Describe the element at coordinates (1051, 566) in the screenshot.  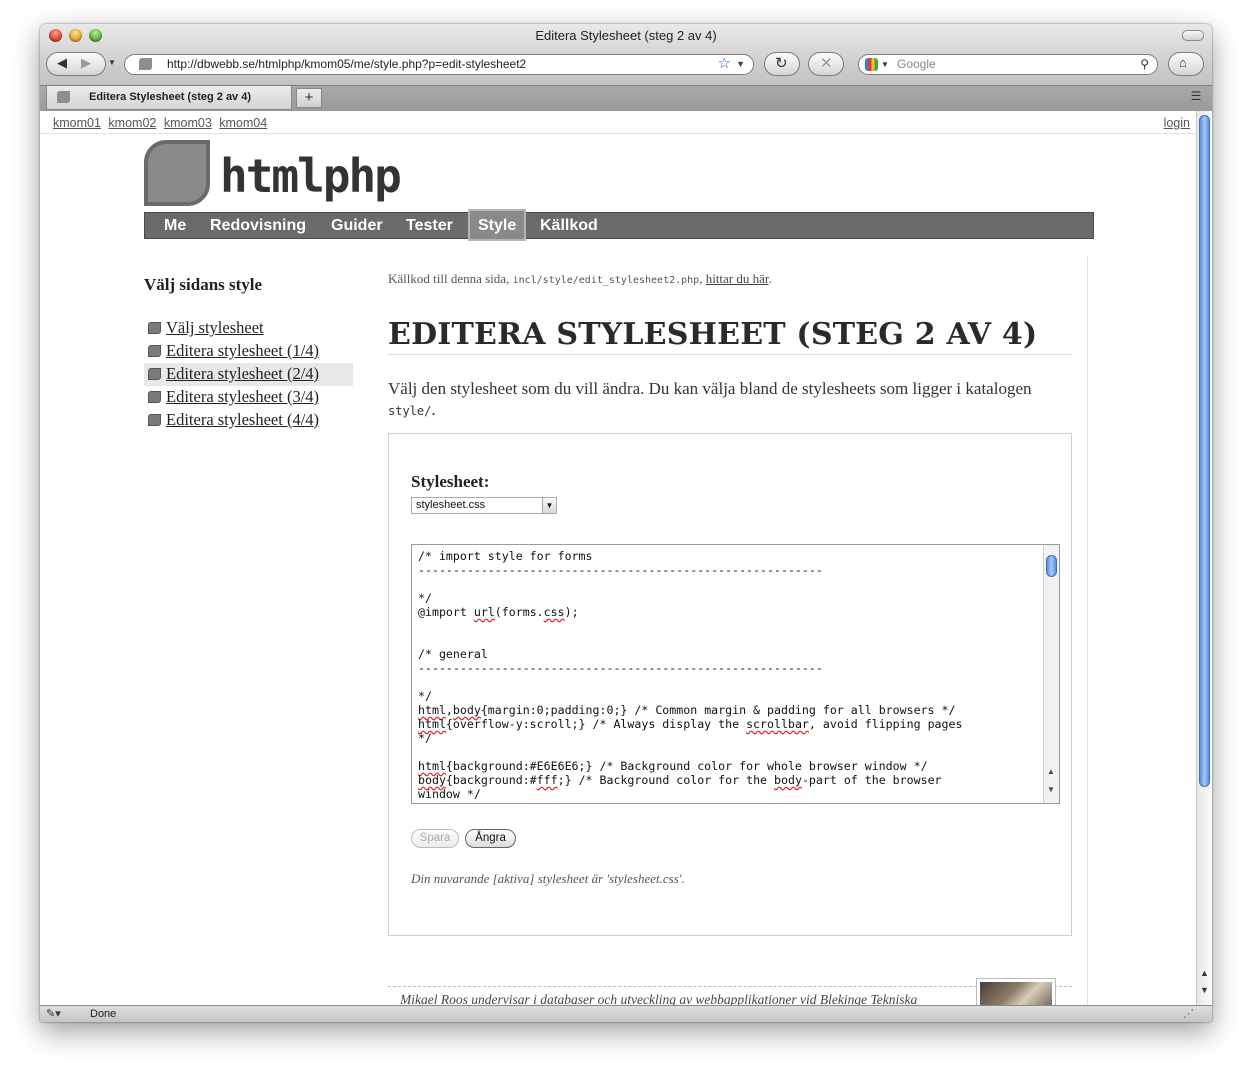
I see `editor-scroll-thumb` at that location.